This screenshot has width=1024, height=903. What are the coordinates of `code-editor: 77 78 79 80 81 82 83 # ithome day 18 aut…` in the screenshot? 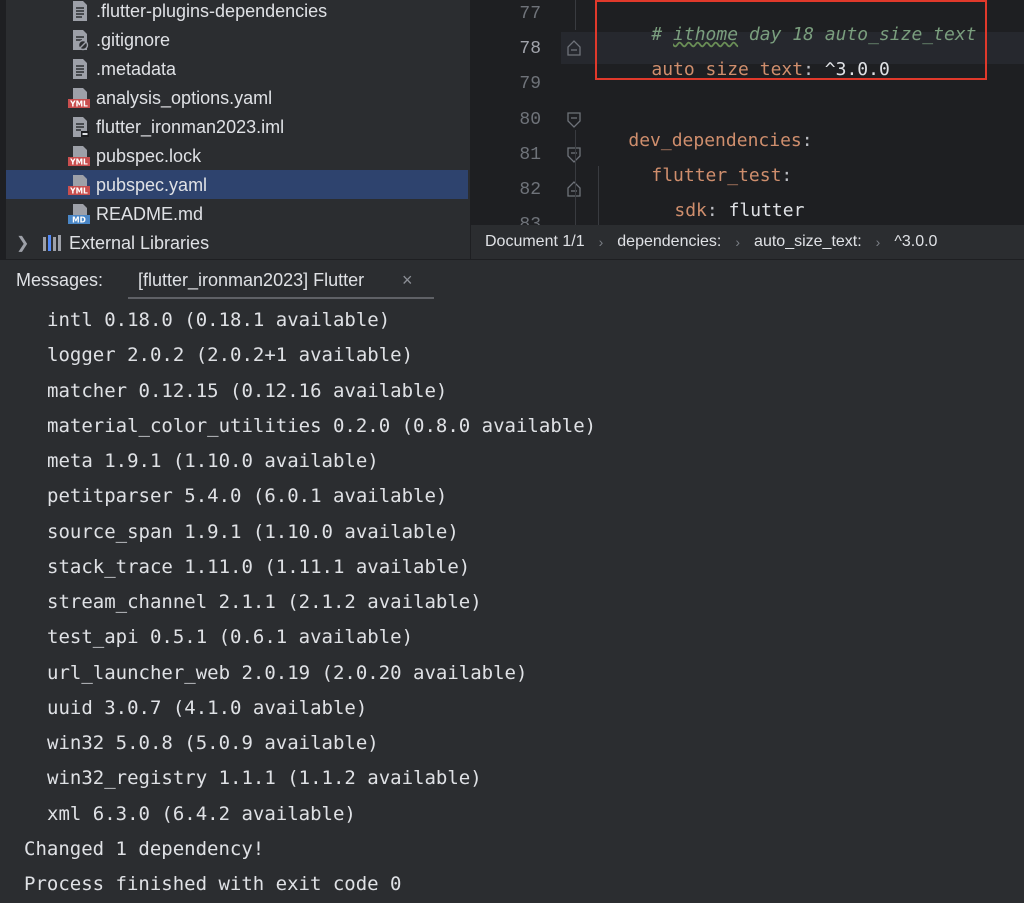 It's located at (747, 112).